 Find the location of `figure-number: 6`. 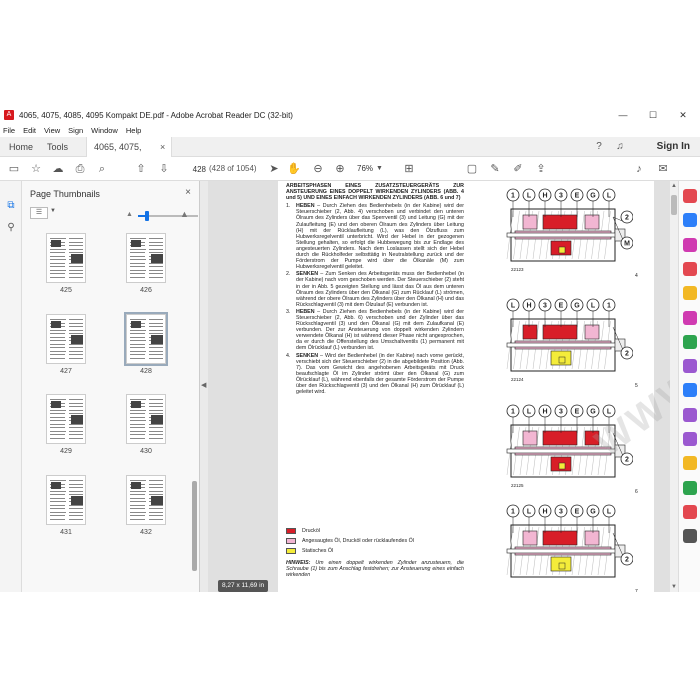

figure-number: 6 is located at coordinates (636, 492).